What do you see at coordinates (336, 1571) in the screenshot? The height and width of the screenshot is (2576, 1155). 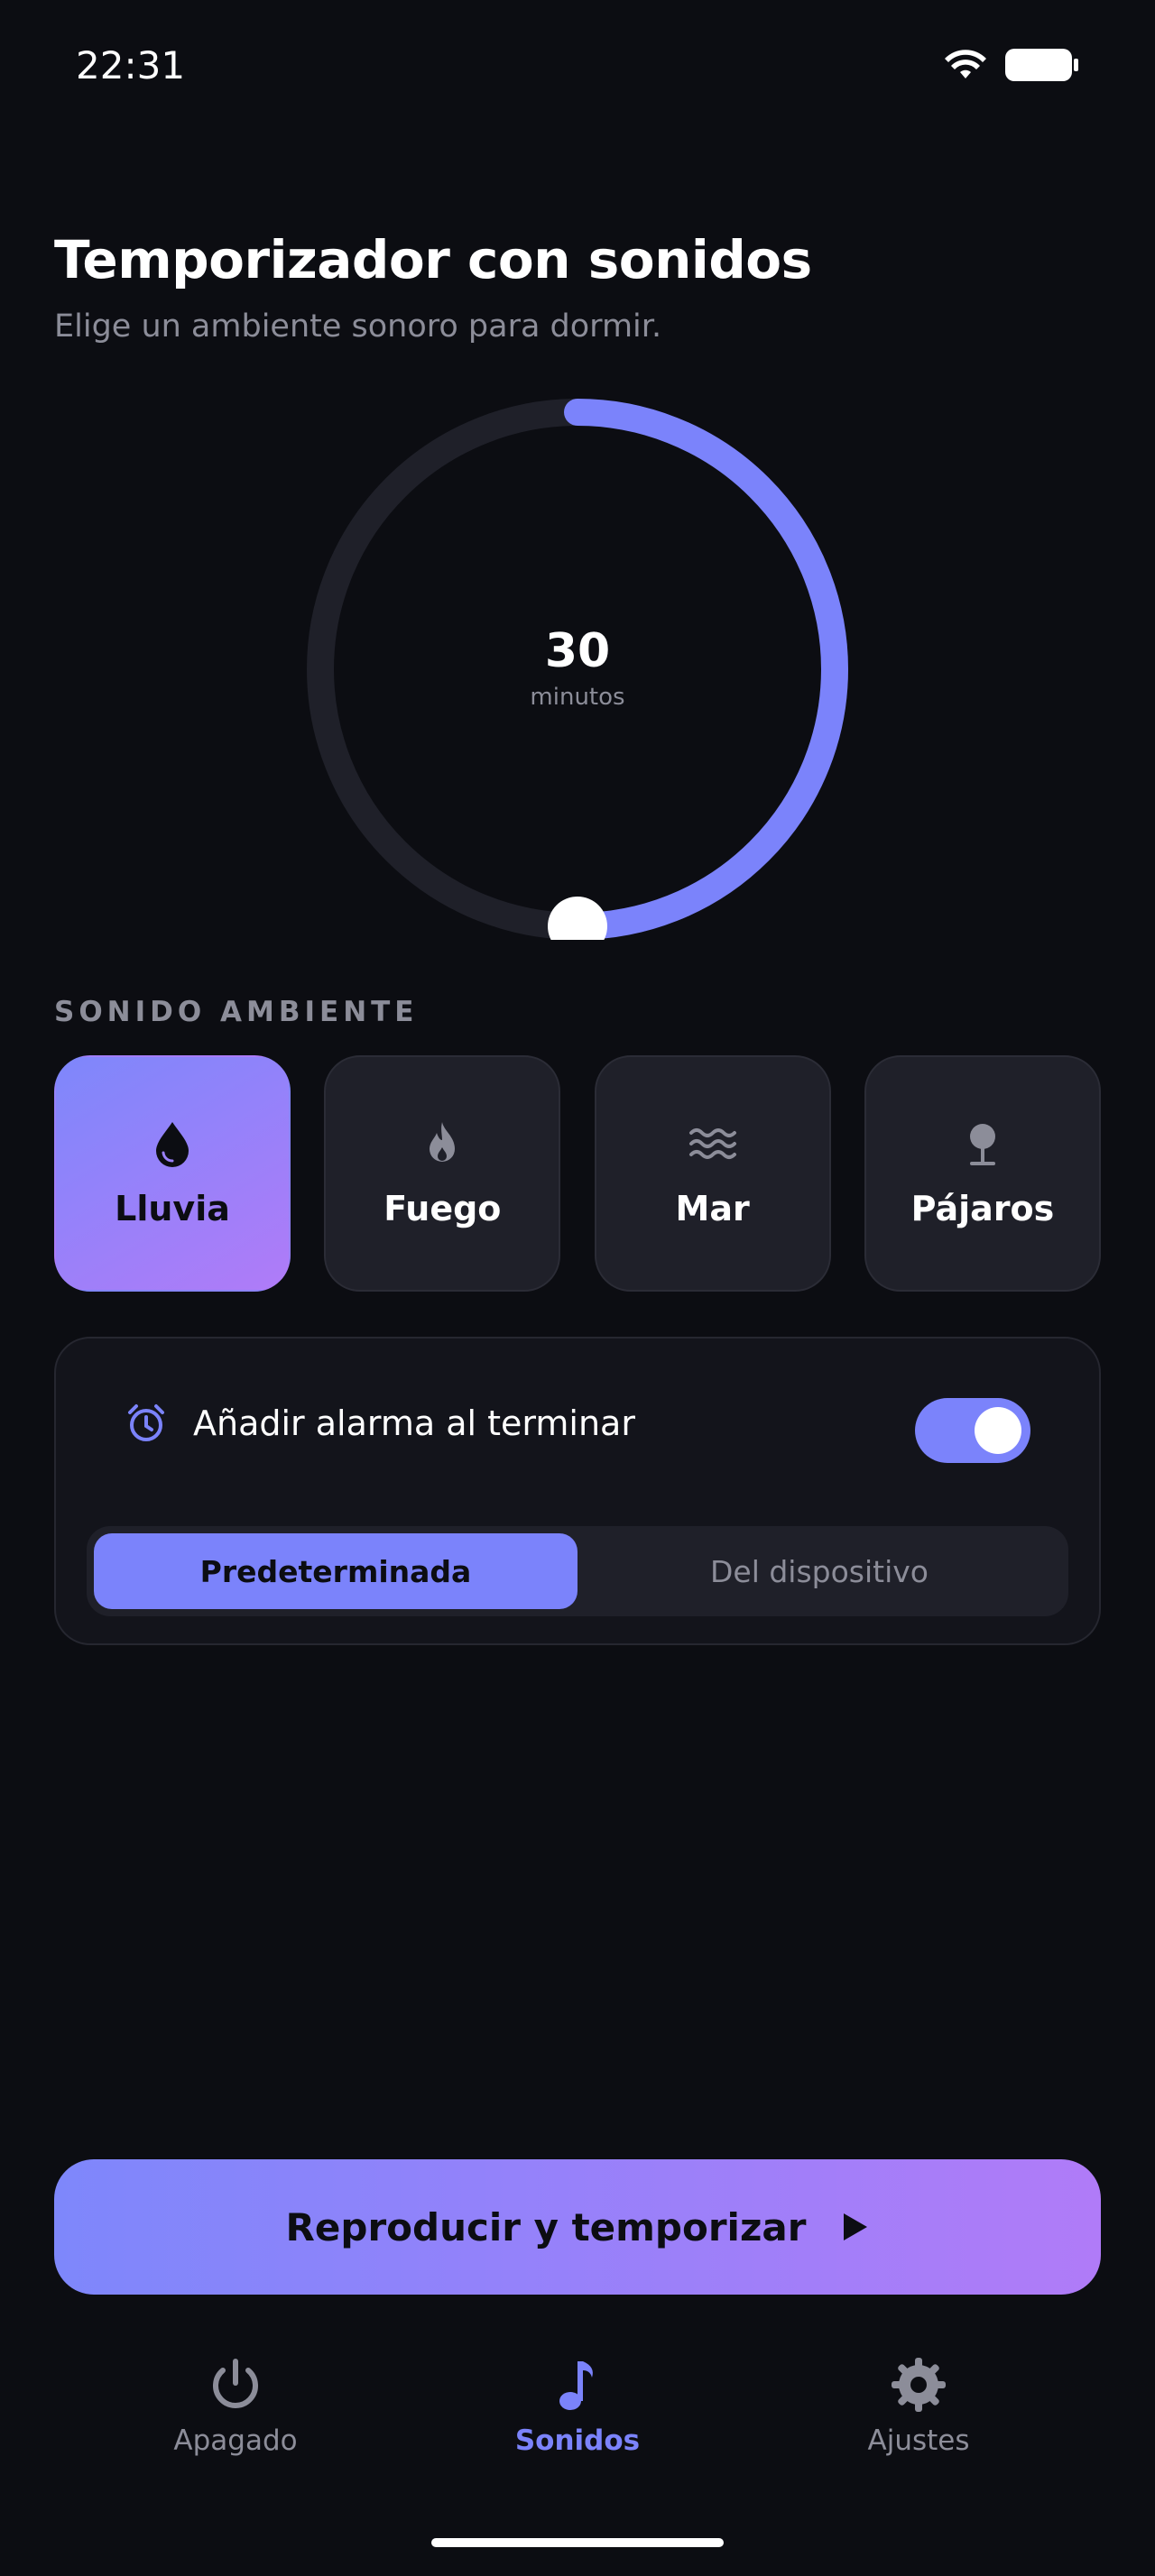 I see `option-predeterminada: Predeterminada` at bounding box center [336, 1571].